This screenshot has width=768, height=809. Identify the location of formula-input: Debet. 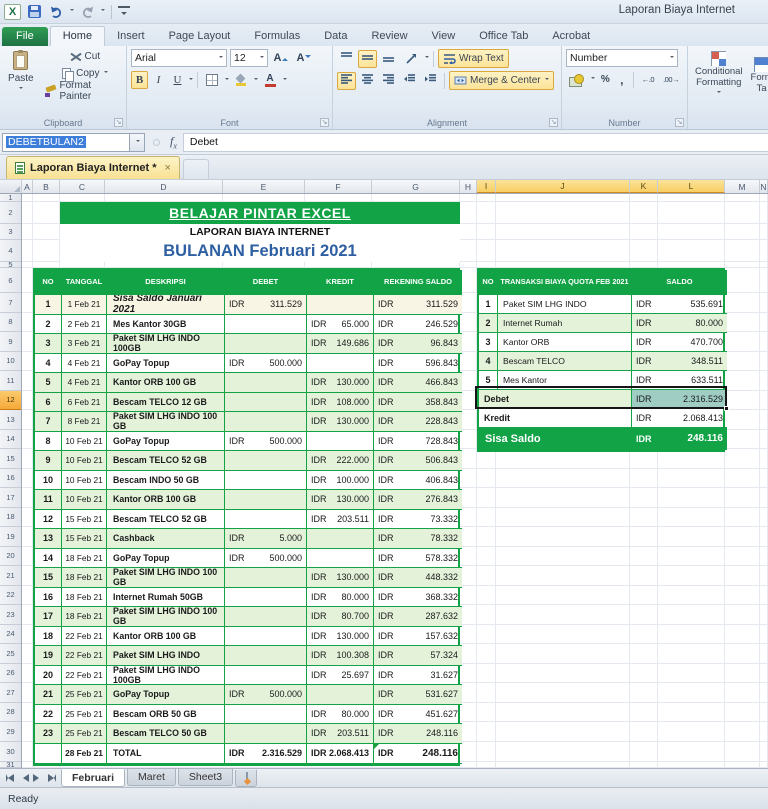
(475, 142).